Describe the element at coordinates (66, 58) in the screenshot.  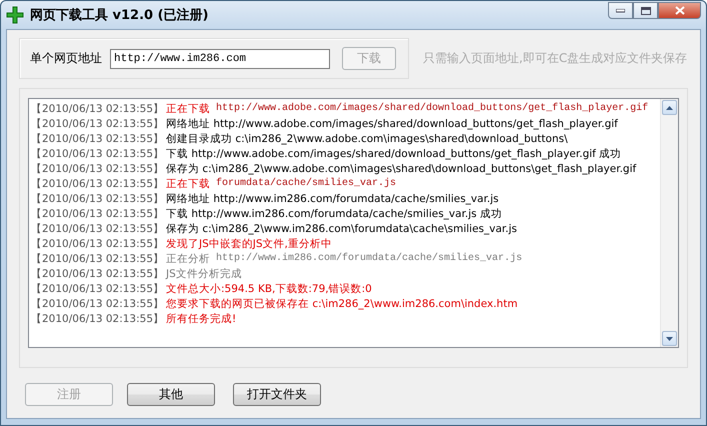
I see `url-label: 单个网页地址` at that location.